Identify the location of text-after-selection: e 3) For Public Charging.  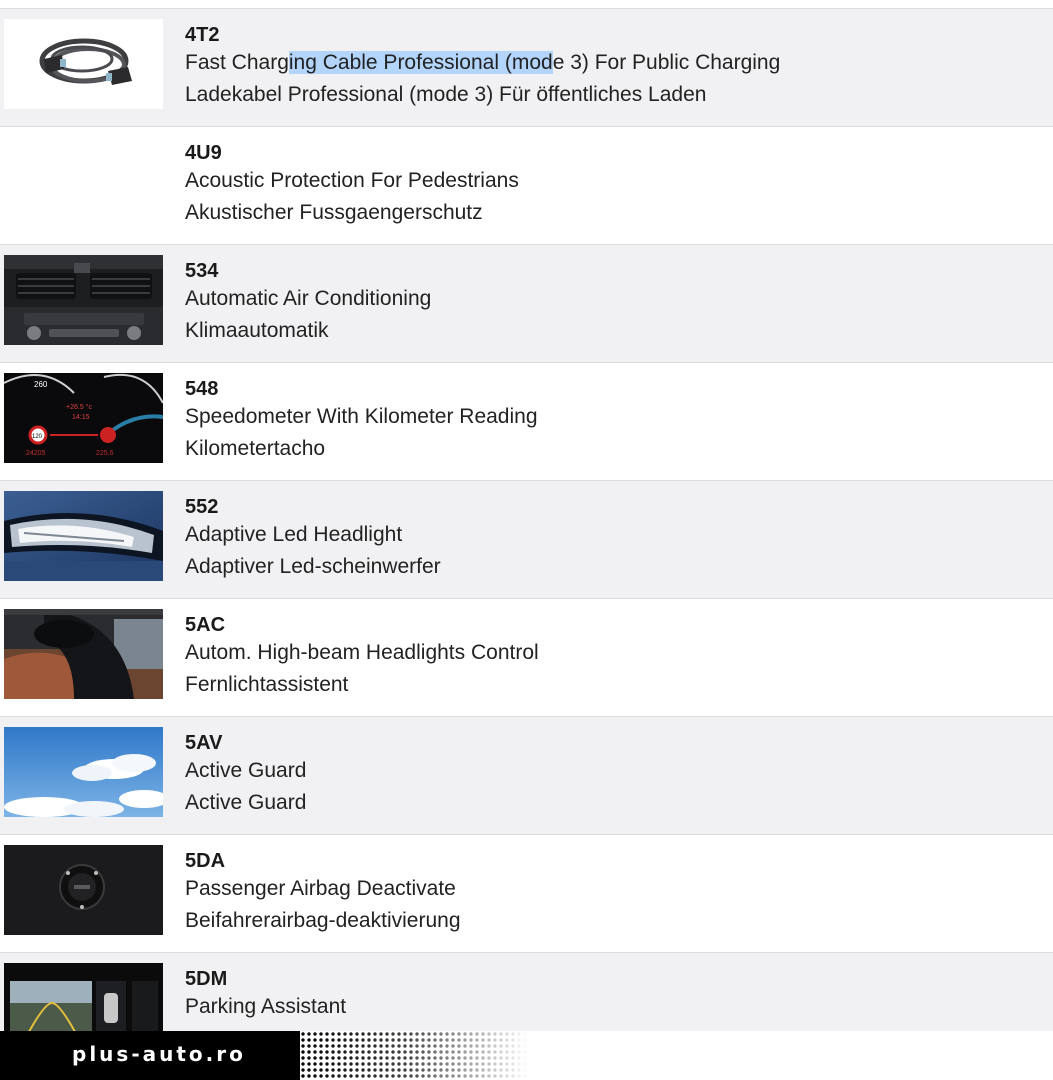
(666, 62).